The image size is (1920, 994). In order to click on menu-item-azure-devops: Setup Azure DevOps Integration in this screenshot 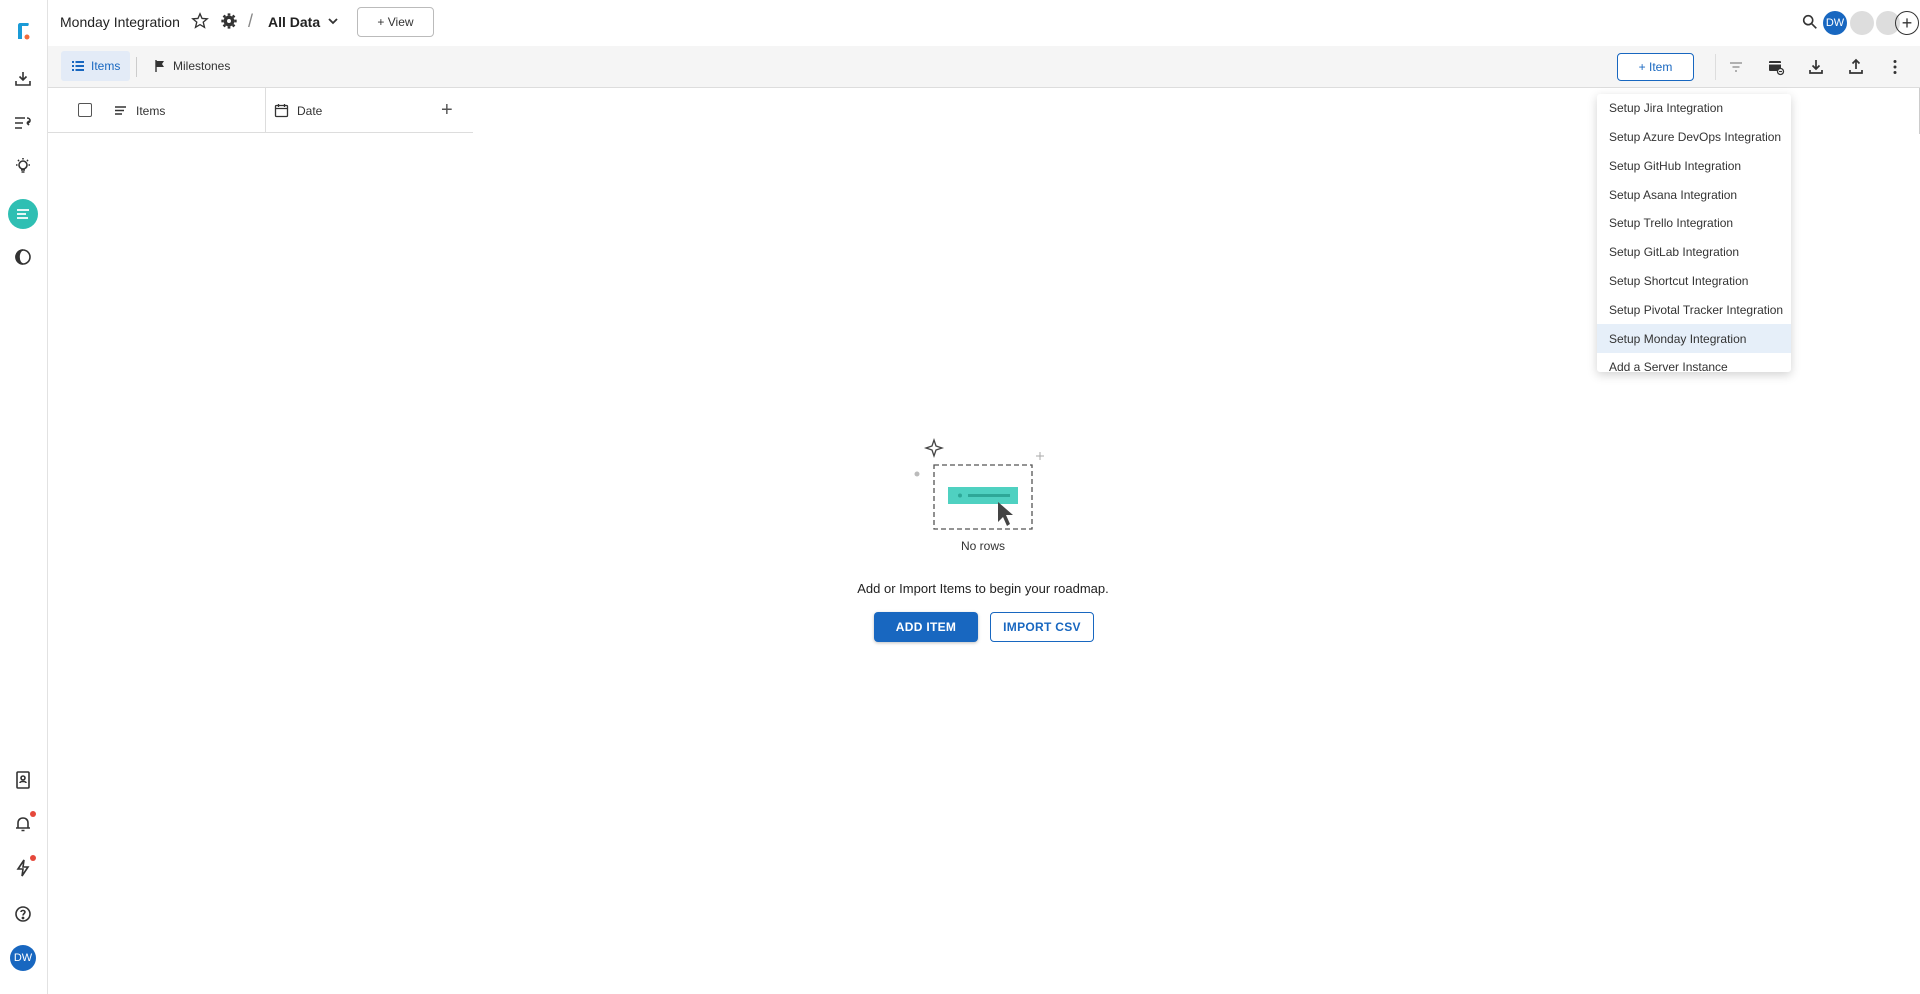, I will do `click(1694, 136)`.